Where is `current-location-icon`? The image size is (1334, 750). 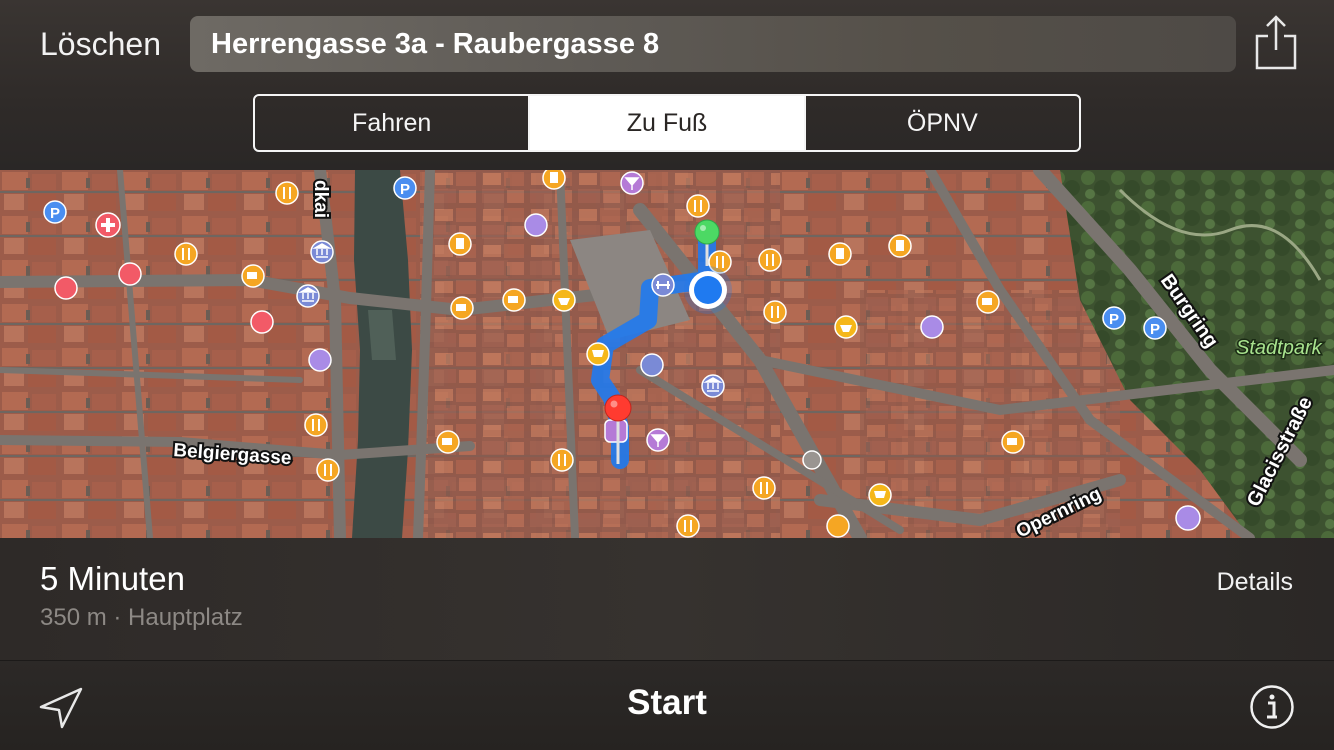
current-location-icon is located at coordinates (708, 290).